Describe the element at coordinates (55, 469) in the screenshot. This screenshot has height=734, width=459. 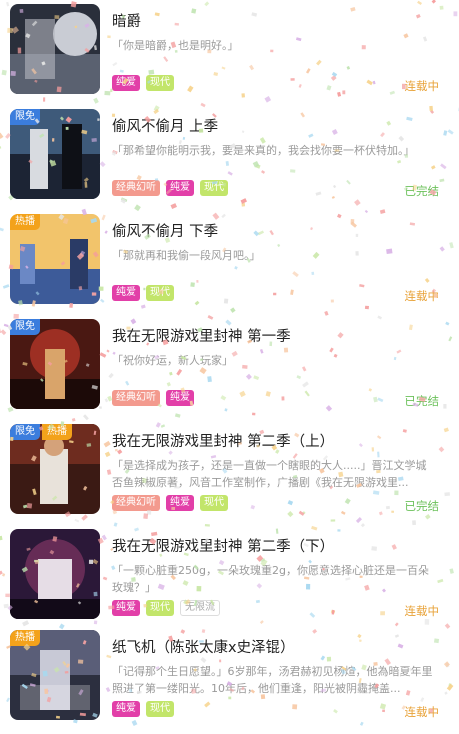
I see `cover-image: 限免 热播` at that location.